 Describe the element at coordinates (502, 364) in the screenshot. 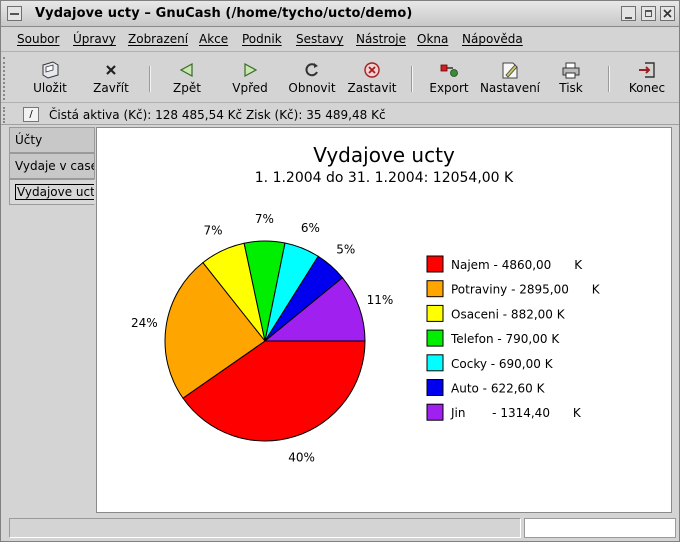

I see `legend-entry-cocky: Cocky - 690,00 K` at that location.